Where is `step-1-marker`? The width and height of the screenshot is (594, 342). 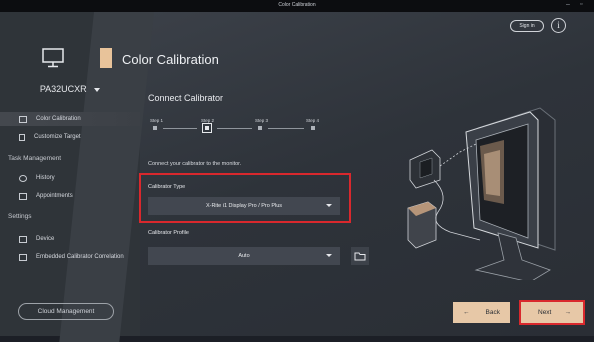 step-1-marker is located at coordinates (155, 128).